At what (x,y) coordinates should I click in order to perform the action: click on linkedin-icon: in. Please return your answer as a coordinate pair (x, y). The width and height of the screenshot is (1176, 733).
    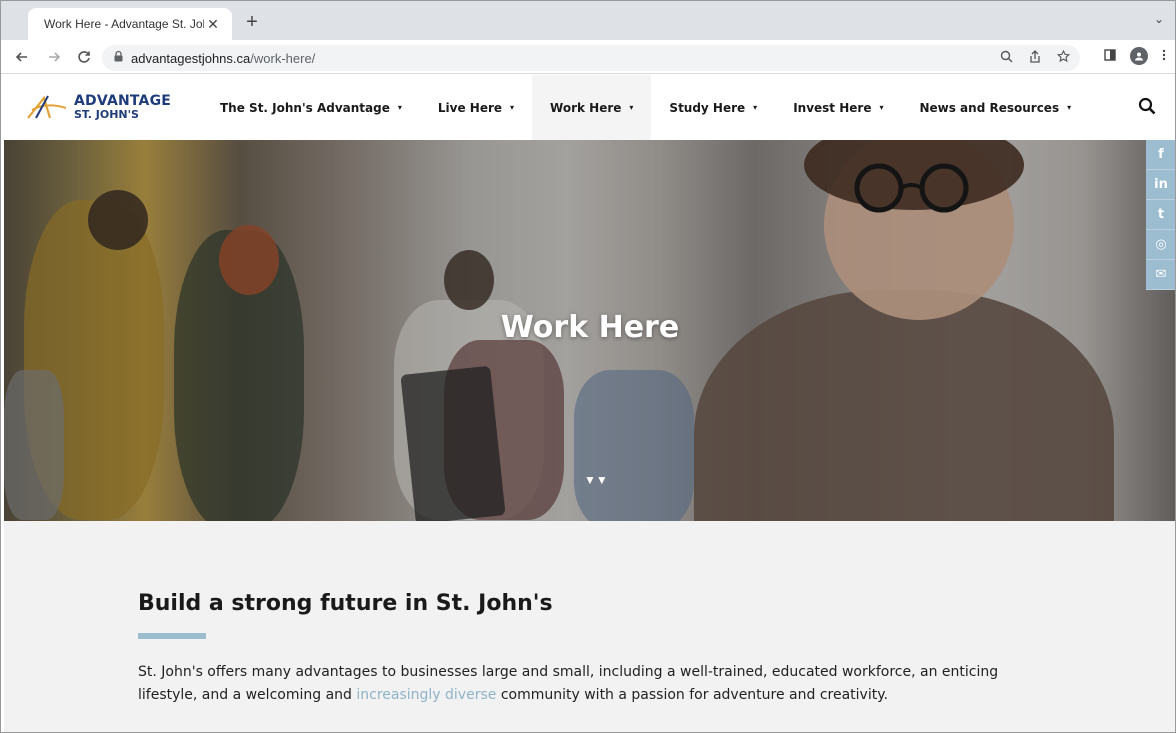
    Looking at the image, I should click on (1161, 185).